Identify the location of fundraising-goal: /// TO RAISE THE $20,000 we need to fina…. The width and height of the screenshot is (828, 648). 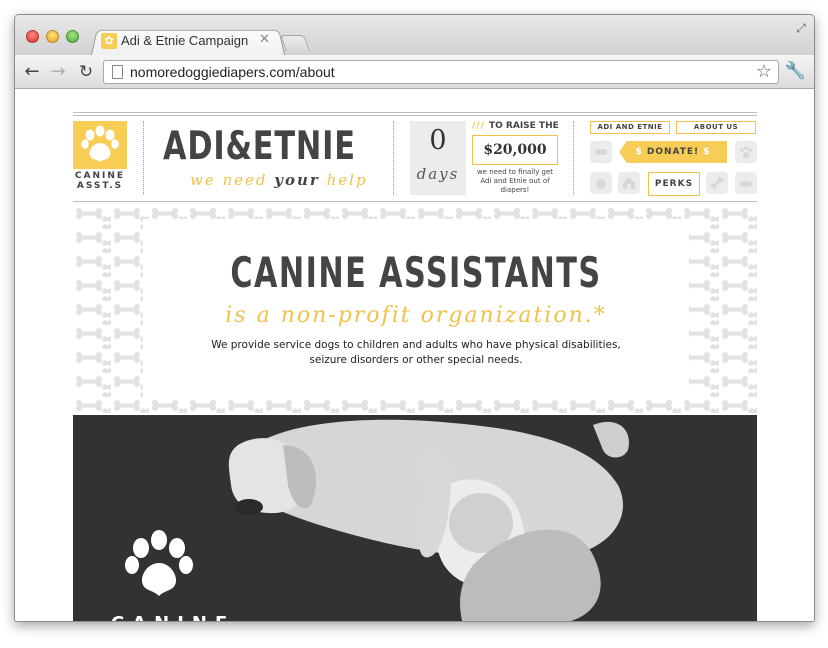
(515, 158).